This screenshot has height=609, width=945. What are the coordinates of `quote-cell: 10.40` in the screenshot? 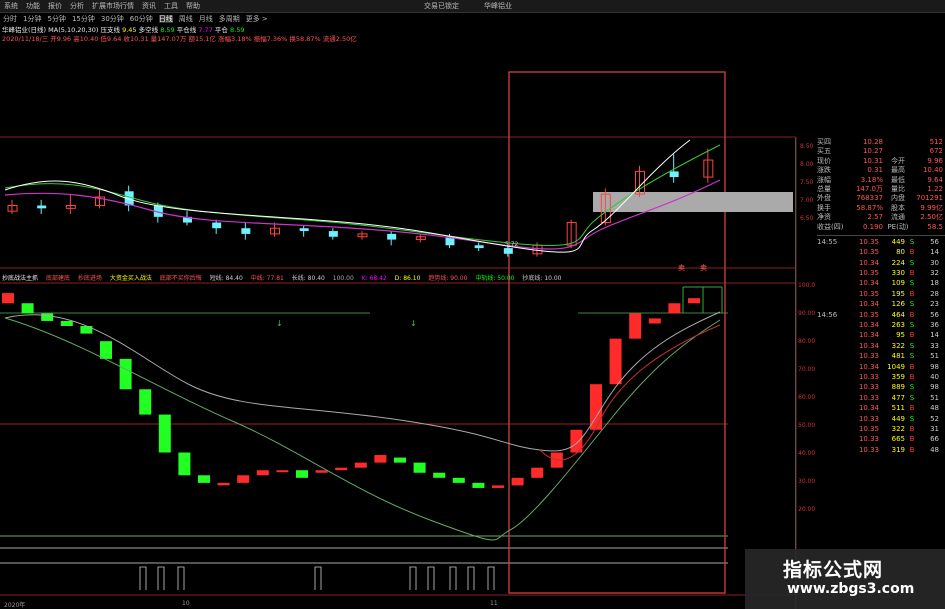 It's located at (932, 170).